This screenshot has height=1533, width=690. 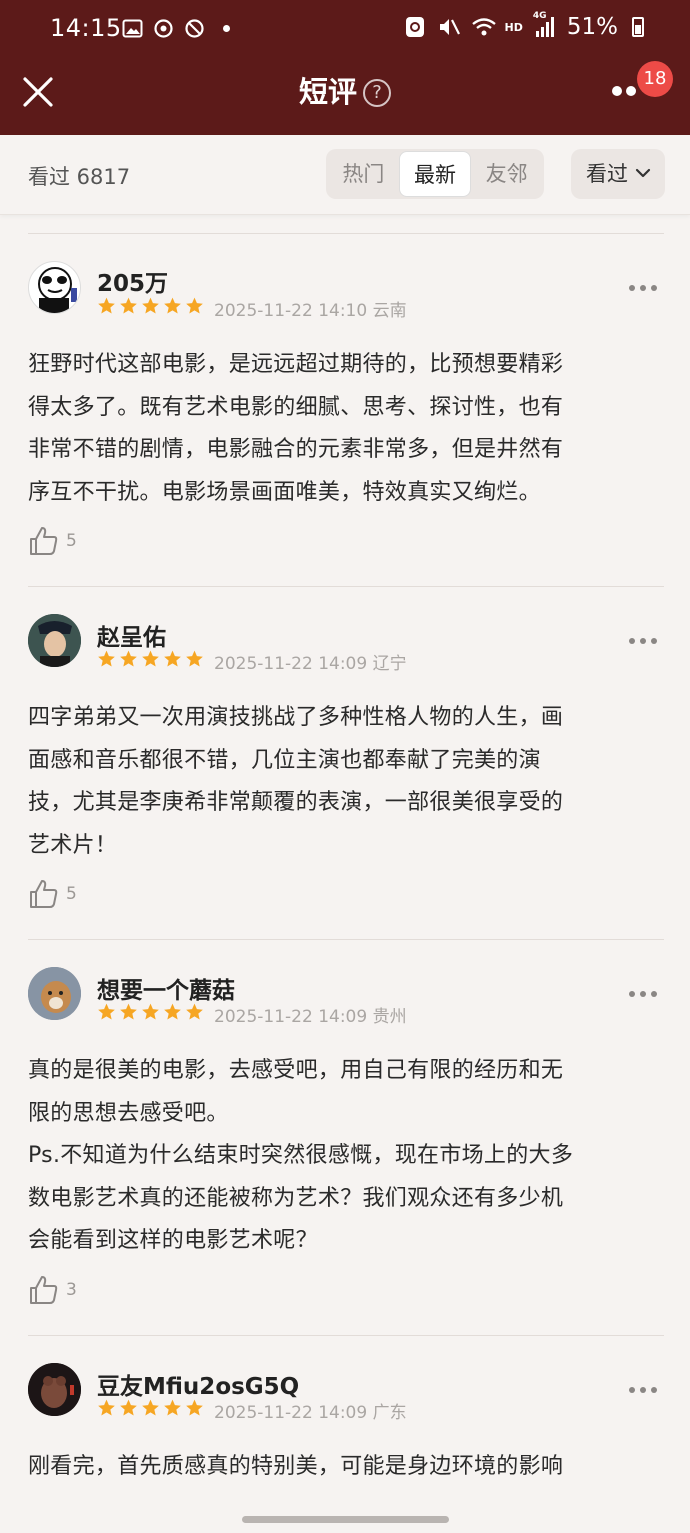 What do you see at coordinates (226, 28) in the screenshot?
I see `notification-dot` at bounding box center [226, 28].